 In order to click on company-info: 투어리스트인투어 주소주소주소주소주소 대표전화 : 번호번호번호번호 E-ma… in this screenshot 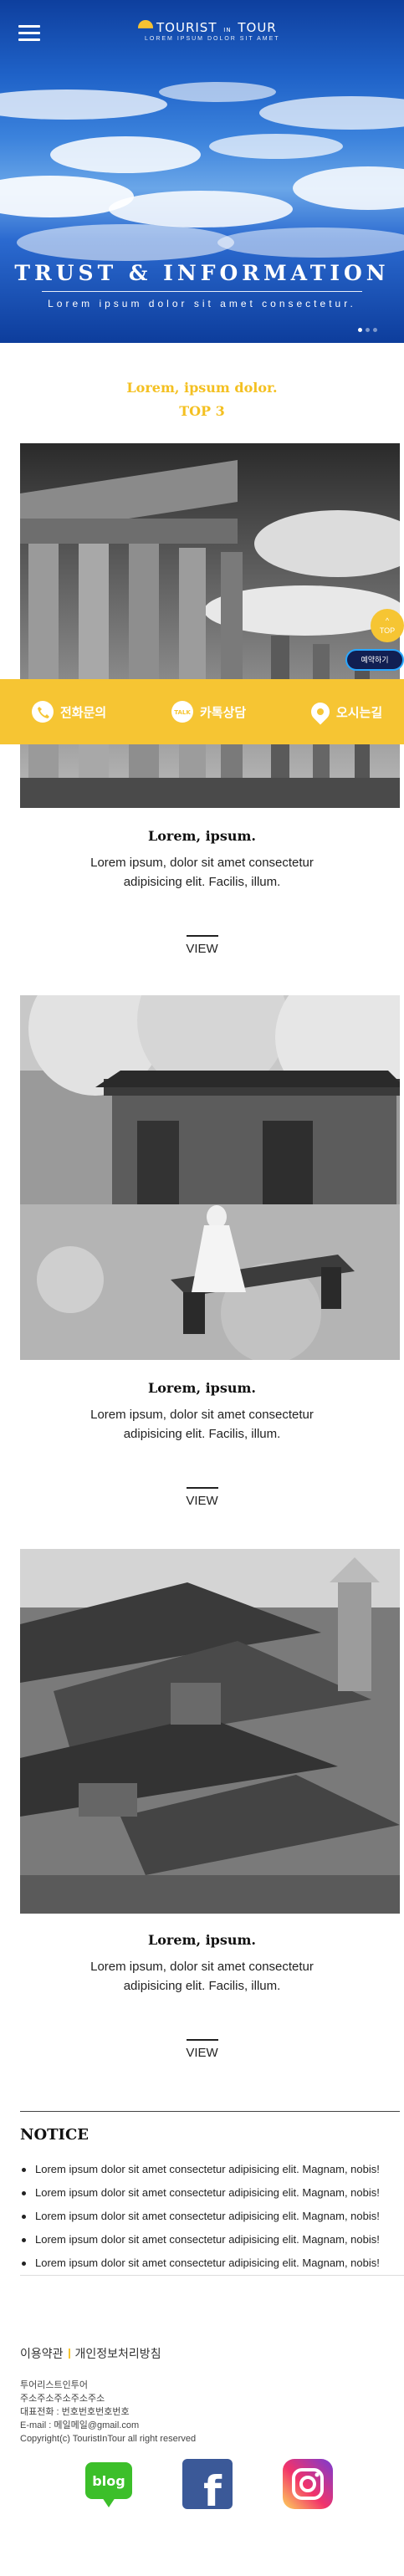, I will do `click(108, 2412)`.